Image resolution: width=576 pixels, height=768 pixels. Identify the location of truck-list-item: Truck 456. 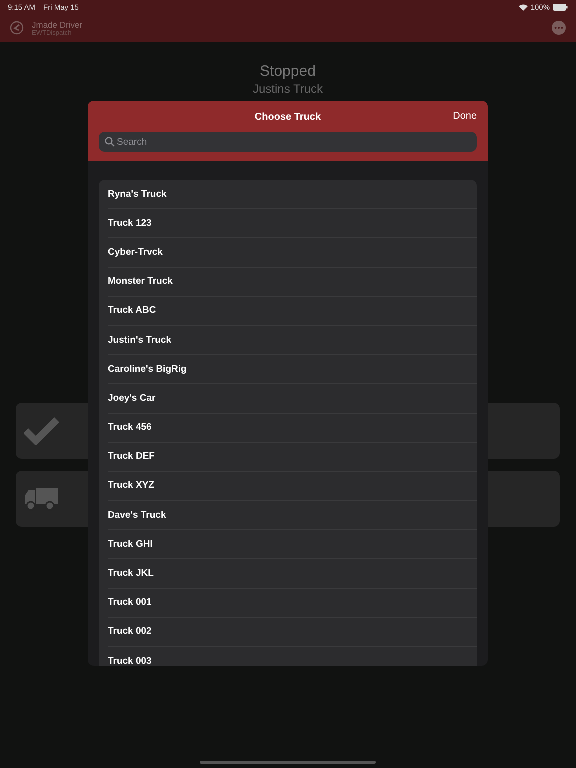
(130, 428).